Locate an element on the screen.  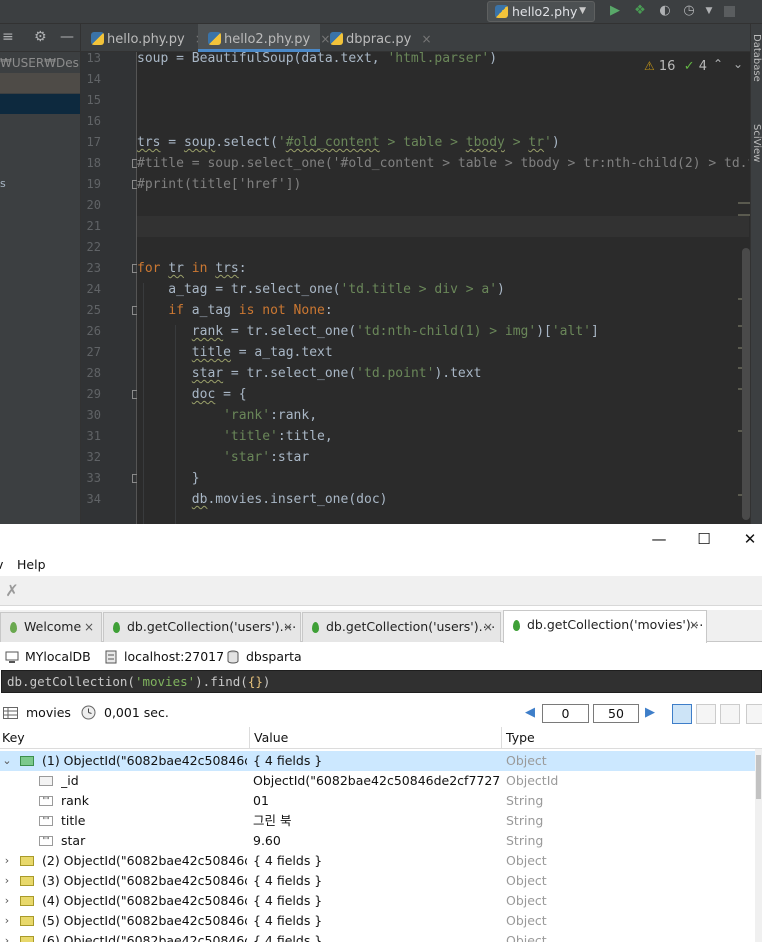
minimize-icon: — is located at coordinates (659, 539).